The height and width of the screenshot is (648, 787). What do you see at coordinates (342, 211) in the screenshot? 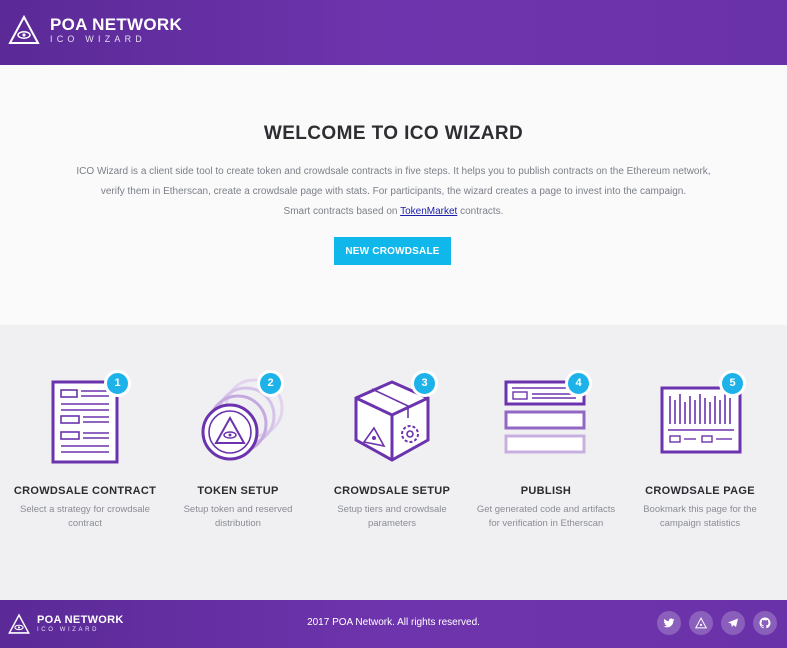
I see `intro-line-3-prefix: Smart contracts based on` at bounding box center [342, 211].